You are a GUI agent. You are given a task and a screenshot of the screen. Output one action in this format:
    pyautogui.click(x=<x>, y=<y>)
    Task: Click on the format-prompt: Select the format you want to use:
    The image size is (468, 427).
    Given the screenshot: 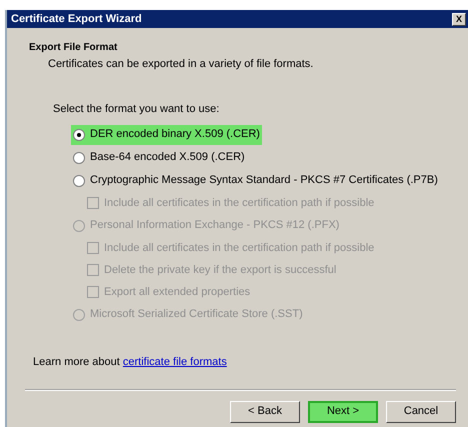 What is the action you would take?
    pyautogui.click(x=136, y=109)
    